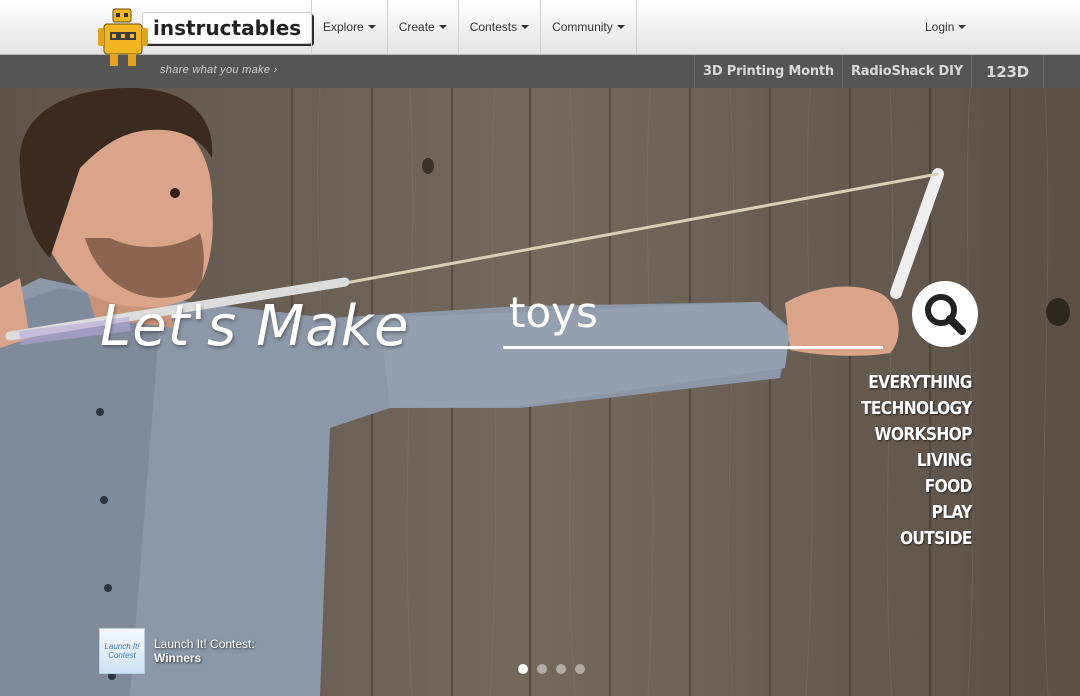  I want to click on nav-contests: Contests, so click(498, 27).